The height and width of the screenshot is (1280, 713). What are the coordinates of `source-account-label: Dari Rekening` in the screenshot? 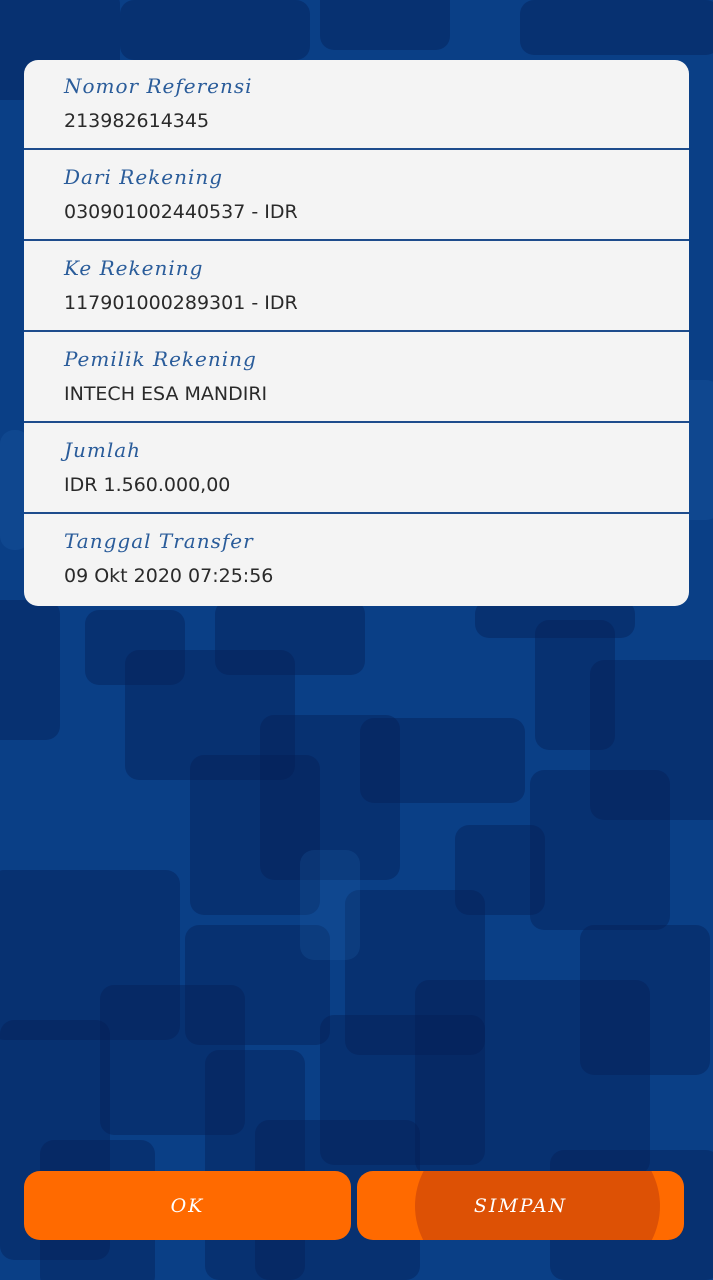 It's located at (144, 177).